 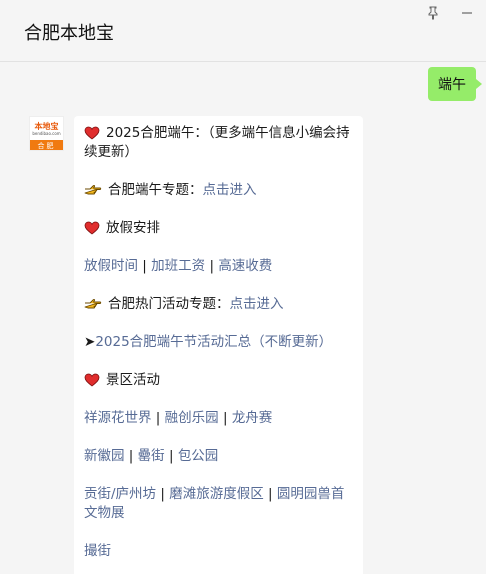 What do you see at coordinates (111, 266) in the screenshot?
I see `holiday-time-link: 放假时间` at bounding box center [111, 266].